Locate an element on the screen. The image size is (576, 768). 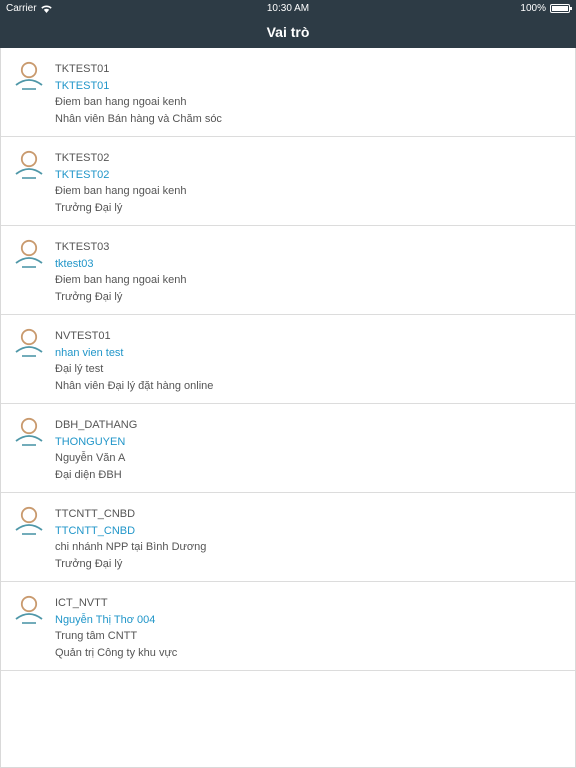
user-name: THONGUYEN is located at coordinates (90, 441).